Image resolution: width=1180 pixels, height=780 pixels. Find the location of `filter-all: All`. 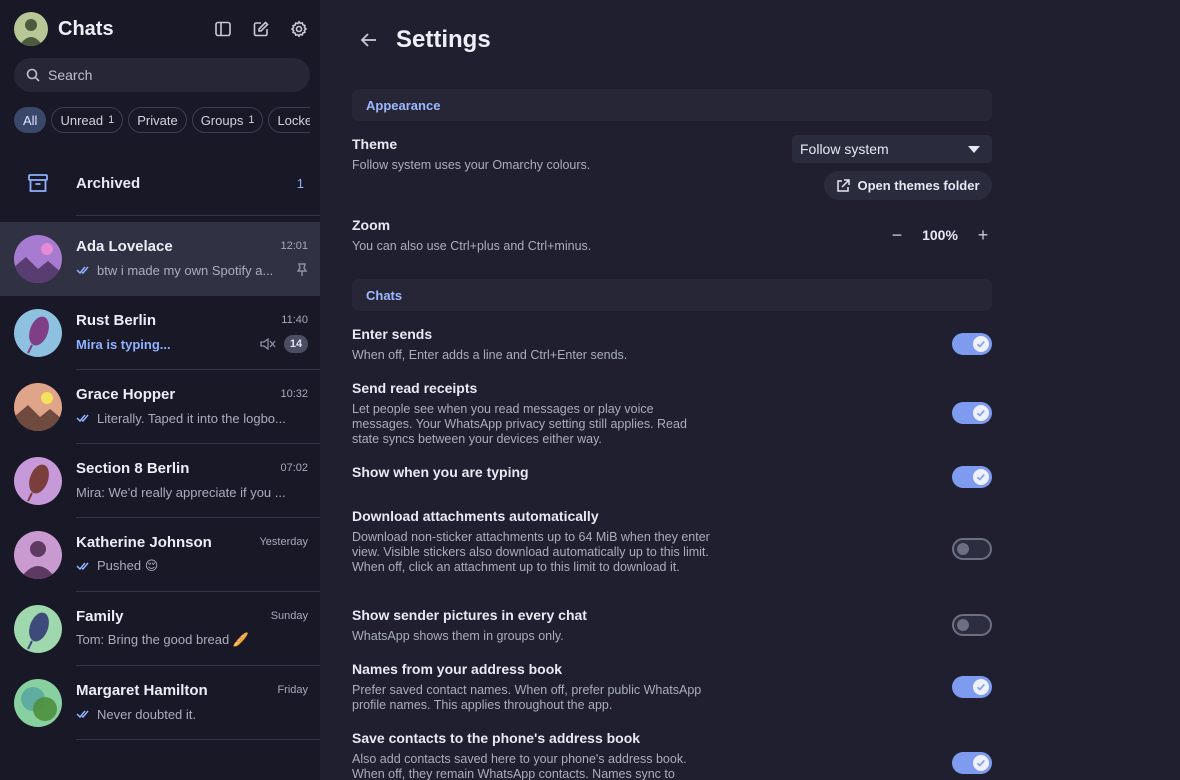

filter-all: All is located at coordinates (30, 120).